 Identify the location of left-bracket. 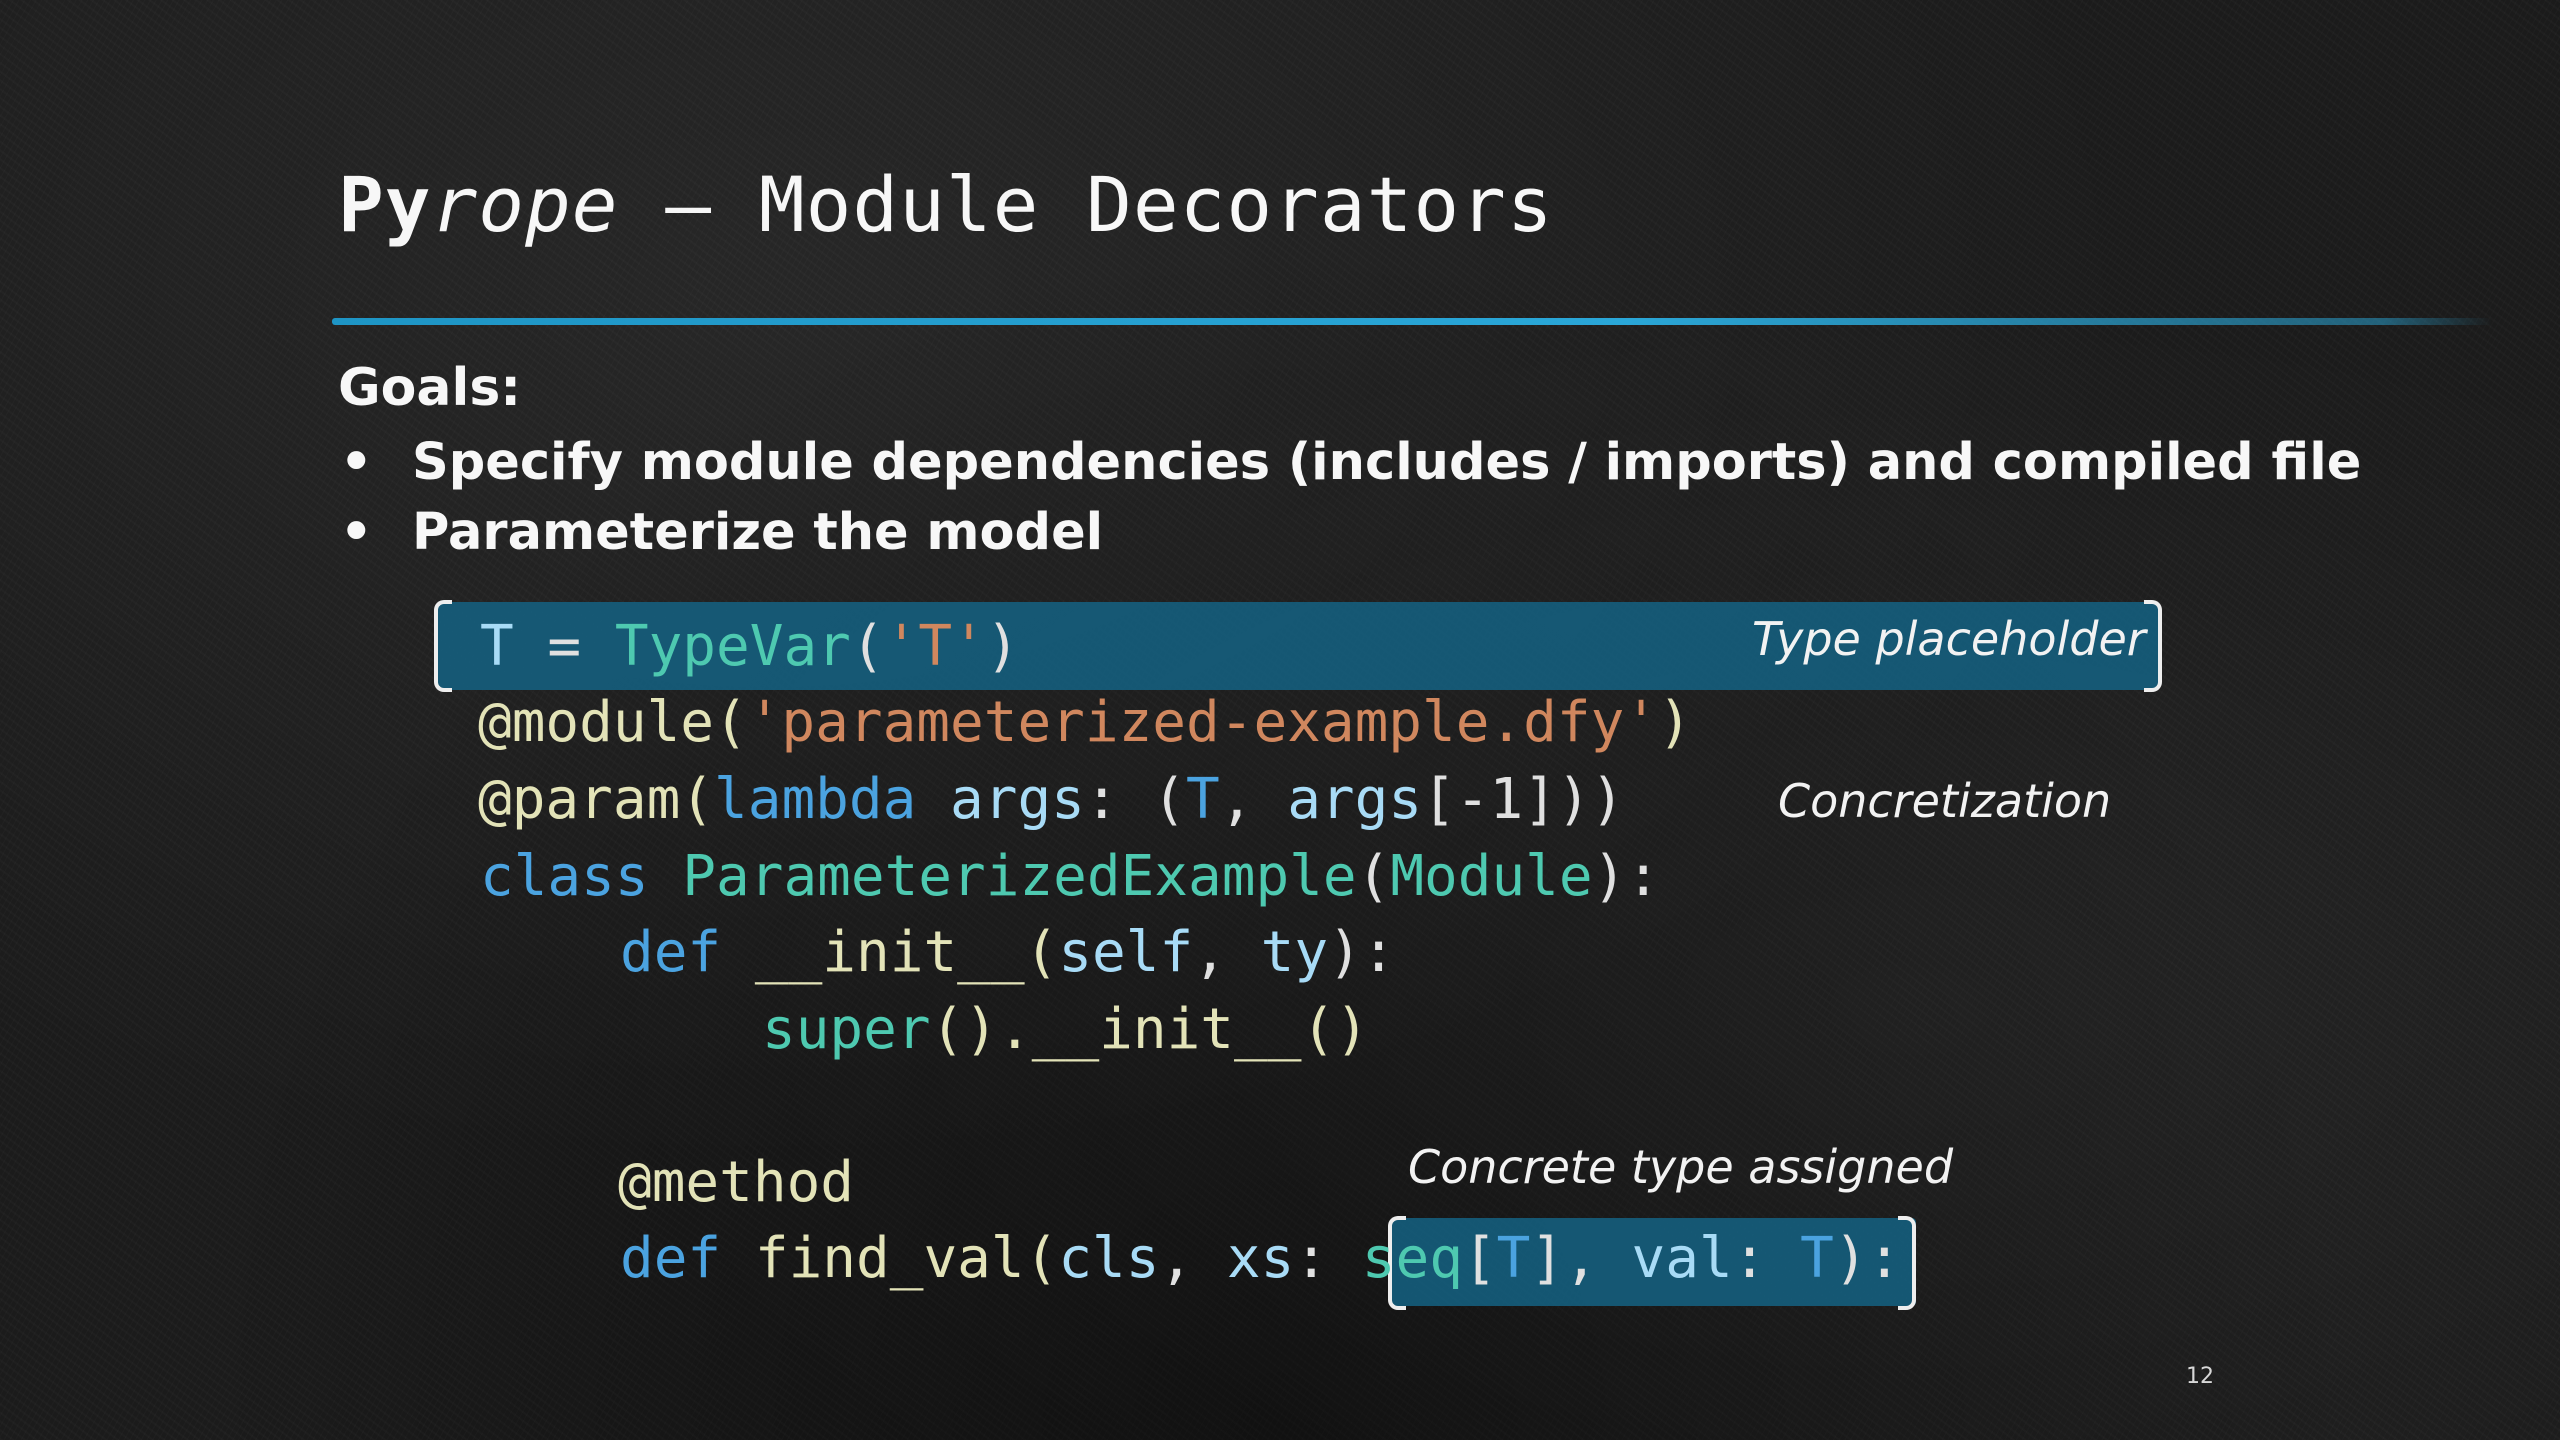
(443, 646).